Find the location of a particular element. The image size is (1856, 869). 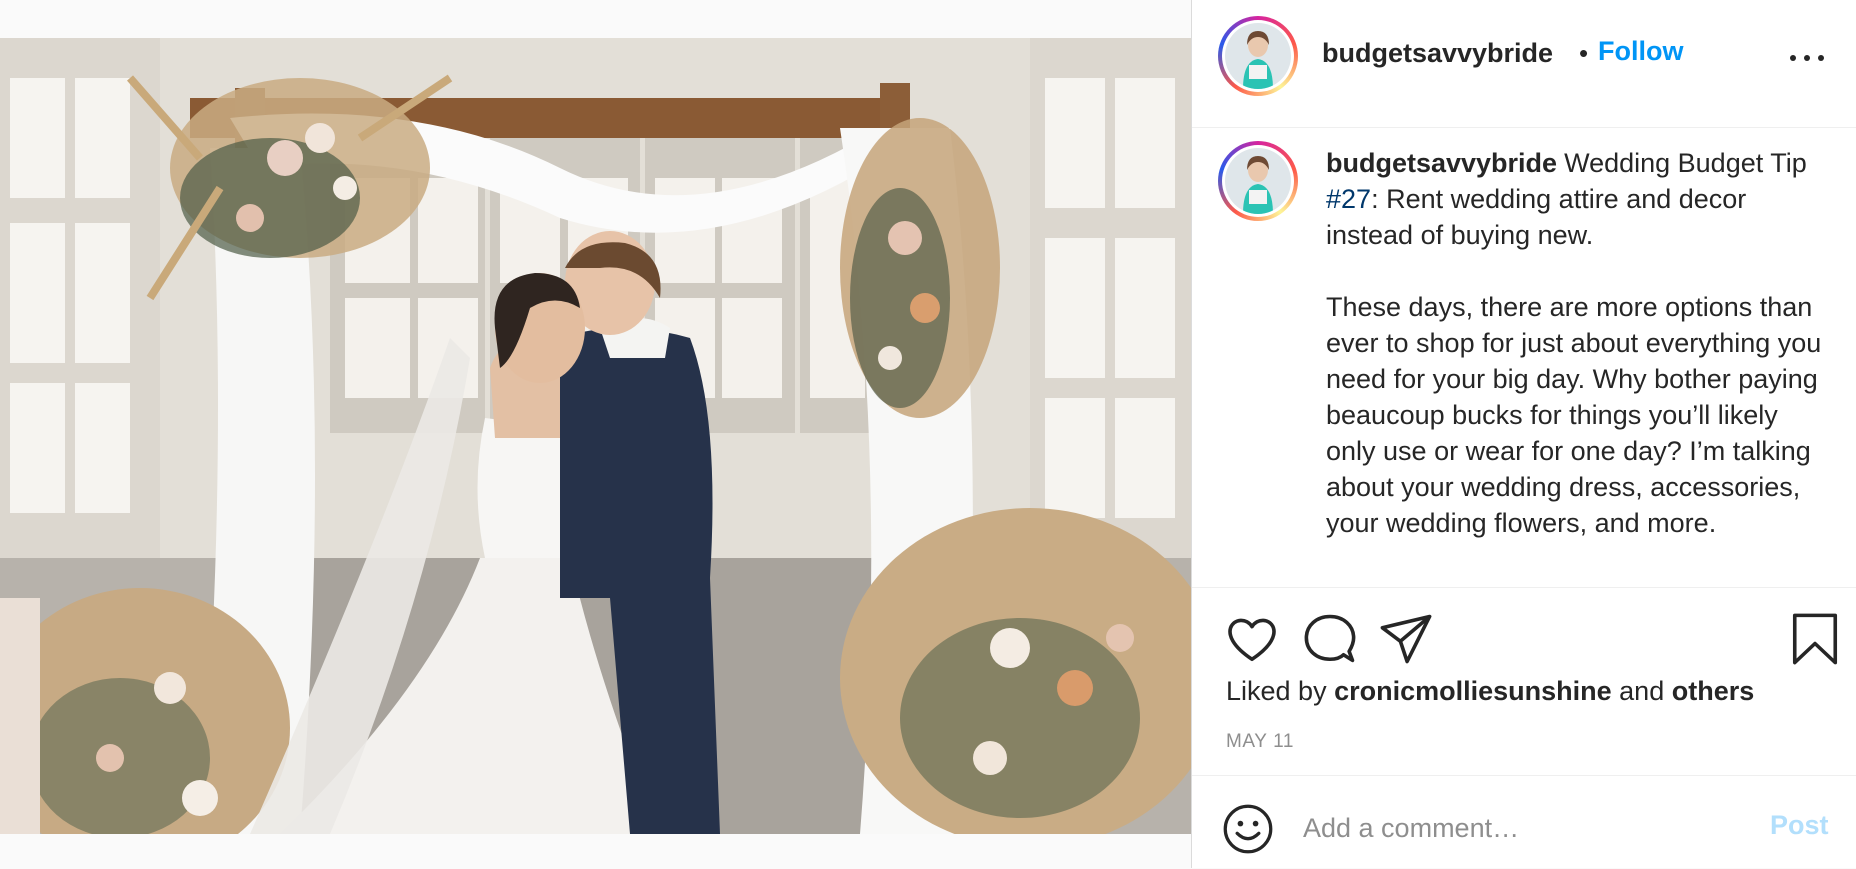

bookmark-icon is located at coordinates (1815, 639).